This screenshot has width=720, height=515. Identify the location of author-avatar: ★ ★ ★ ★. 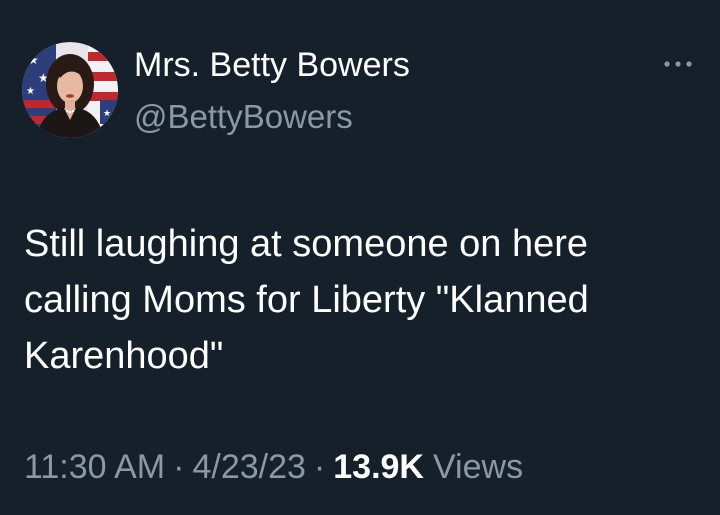
(70, 90).